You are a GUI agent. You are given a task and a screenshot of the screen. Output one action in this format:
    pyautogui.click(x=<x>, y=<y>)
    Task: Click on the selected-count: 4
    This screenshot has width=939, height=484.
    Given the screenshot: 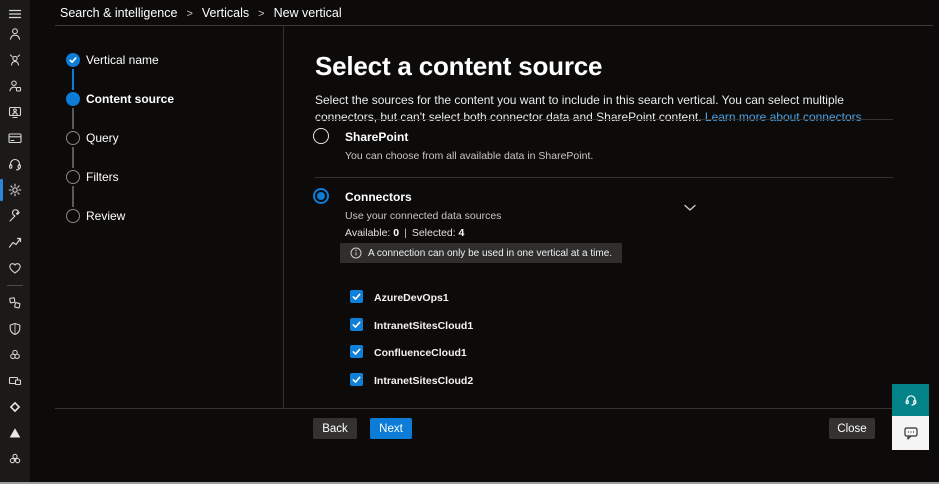 What is the action you would take?
    pyautogui.click(x=461, y=233)
    